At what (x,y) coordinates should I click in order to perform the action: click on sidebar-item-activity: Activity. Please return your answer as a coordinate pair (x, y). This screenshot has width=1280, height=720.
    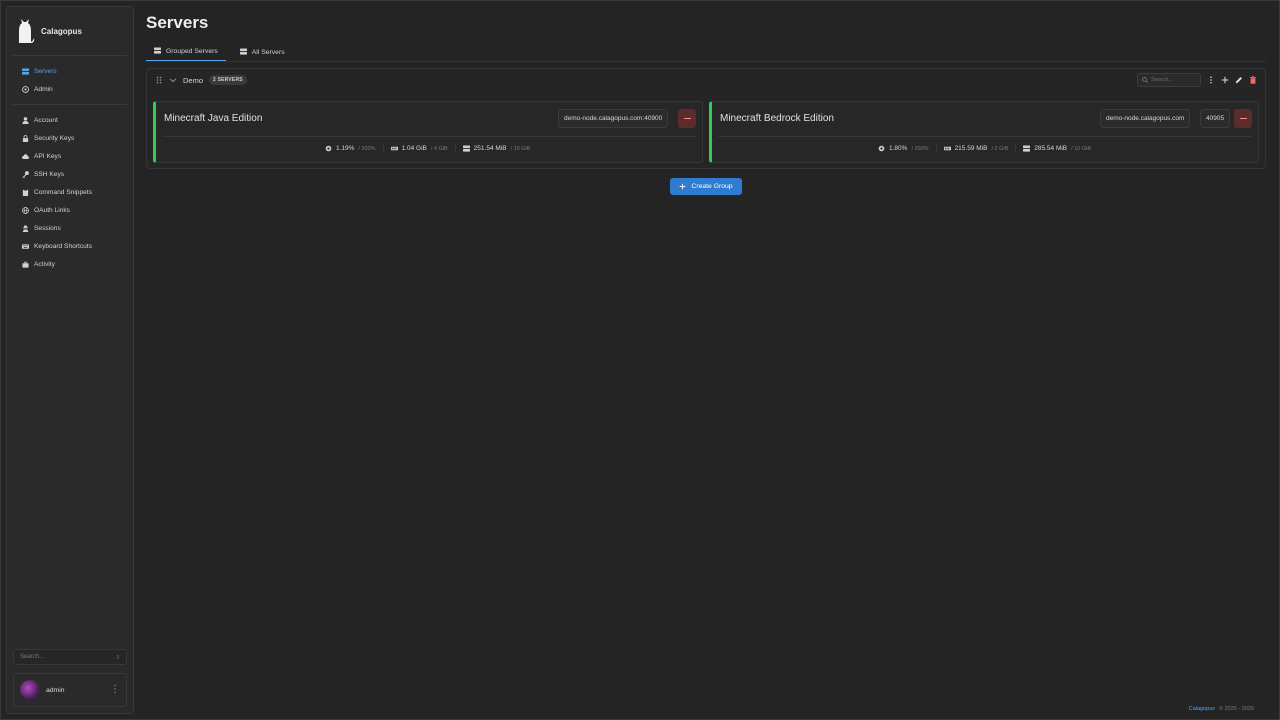
    Looking at the image, I should click on (70, 264).